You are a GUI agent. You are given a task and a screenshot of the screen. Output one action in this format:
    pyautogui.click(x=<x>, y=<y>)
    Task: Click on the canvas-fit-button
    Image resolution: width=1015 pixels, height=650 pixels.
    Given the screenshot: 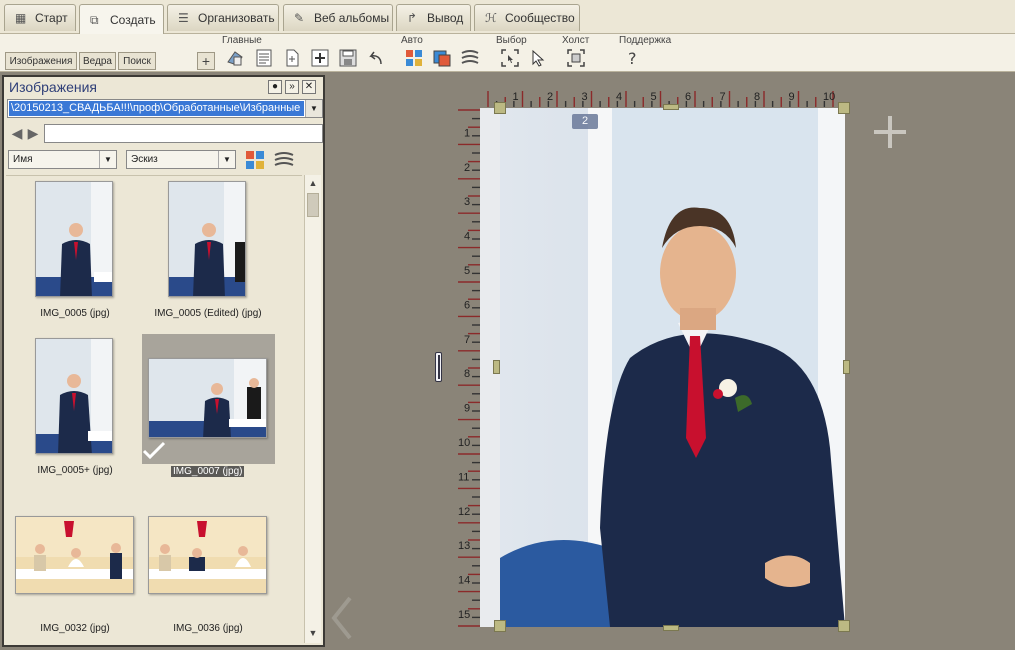 What is the action you would take?
    pyautogui.click(x=576, y=58)
    